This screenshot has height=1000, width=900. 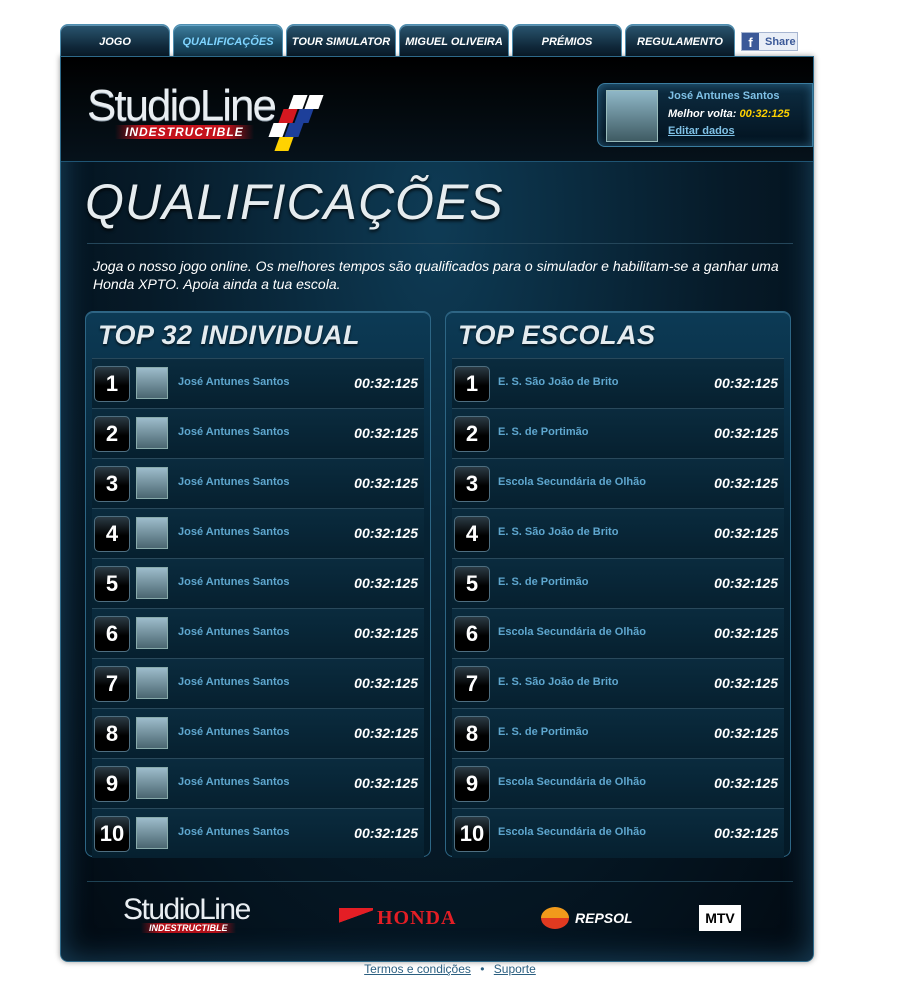 What do you see at coordinates (440, 881) in the screenshot?
I see `sponsor-divider` at bounding box center [440, 881].